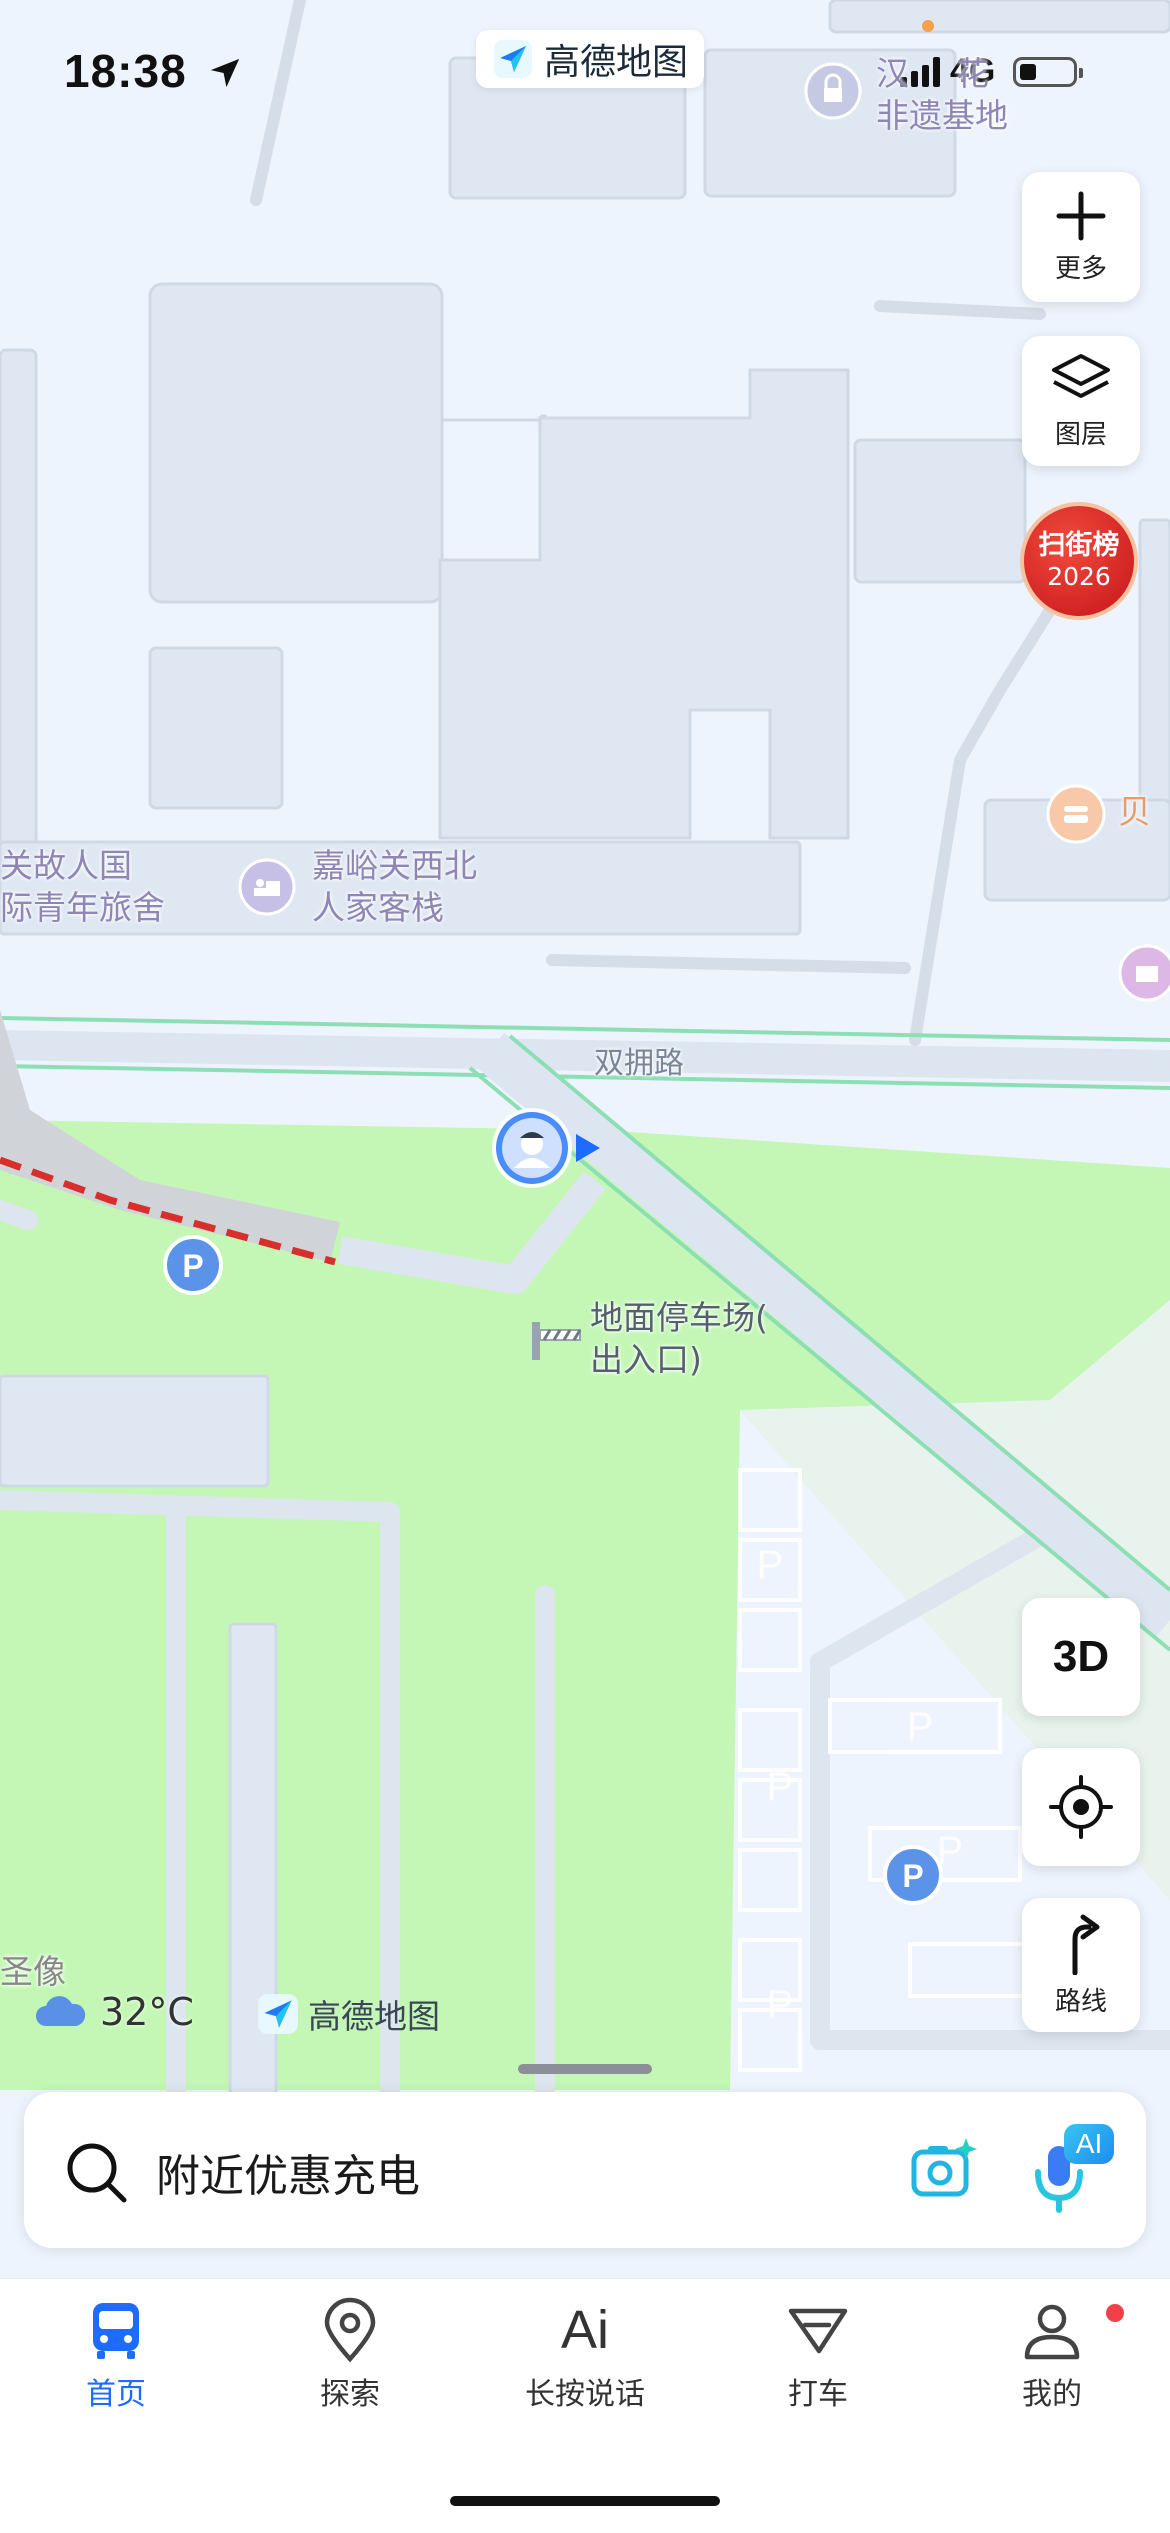  Describe the element at coordinates (394, 865) in the screenshot. I see `hostel-b-label-line1: 嘉峪关西北` at that location.